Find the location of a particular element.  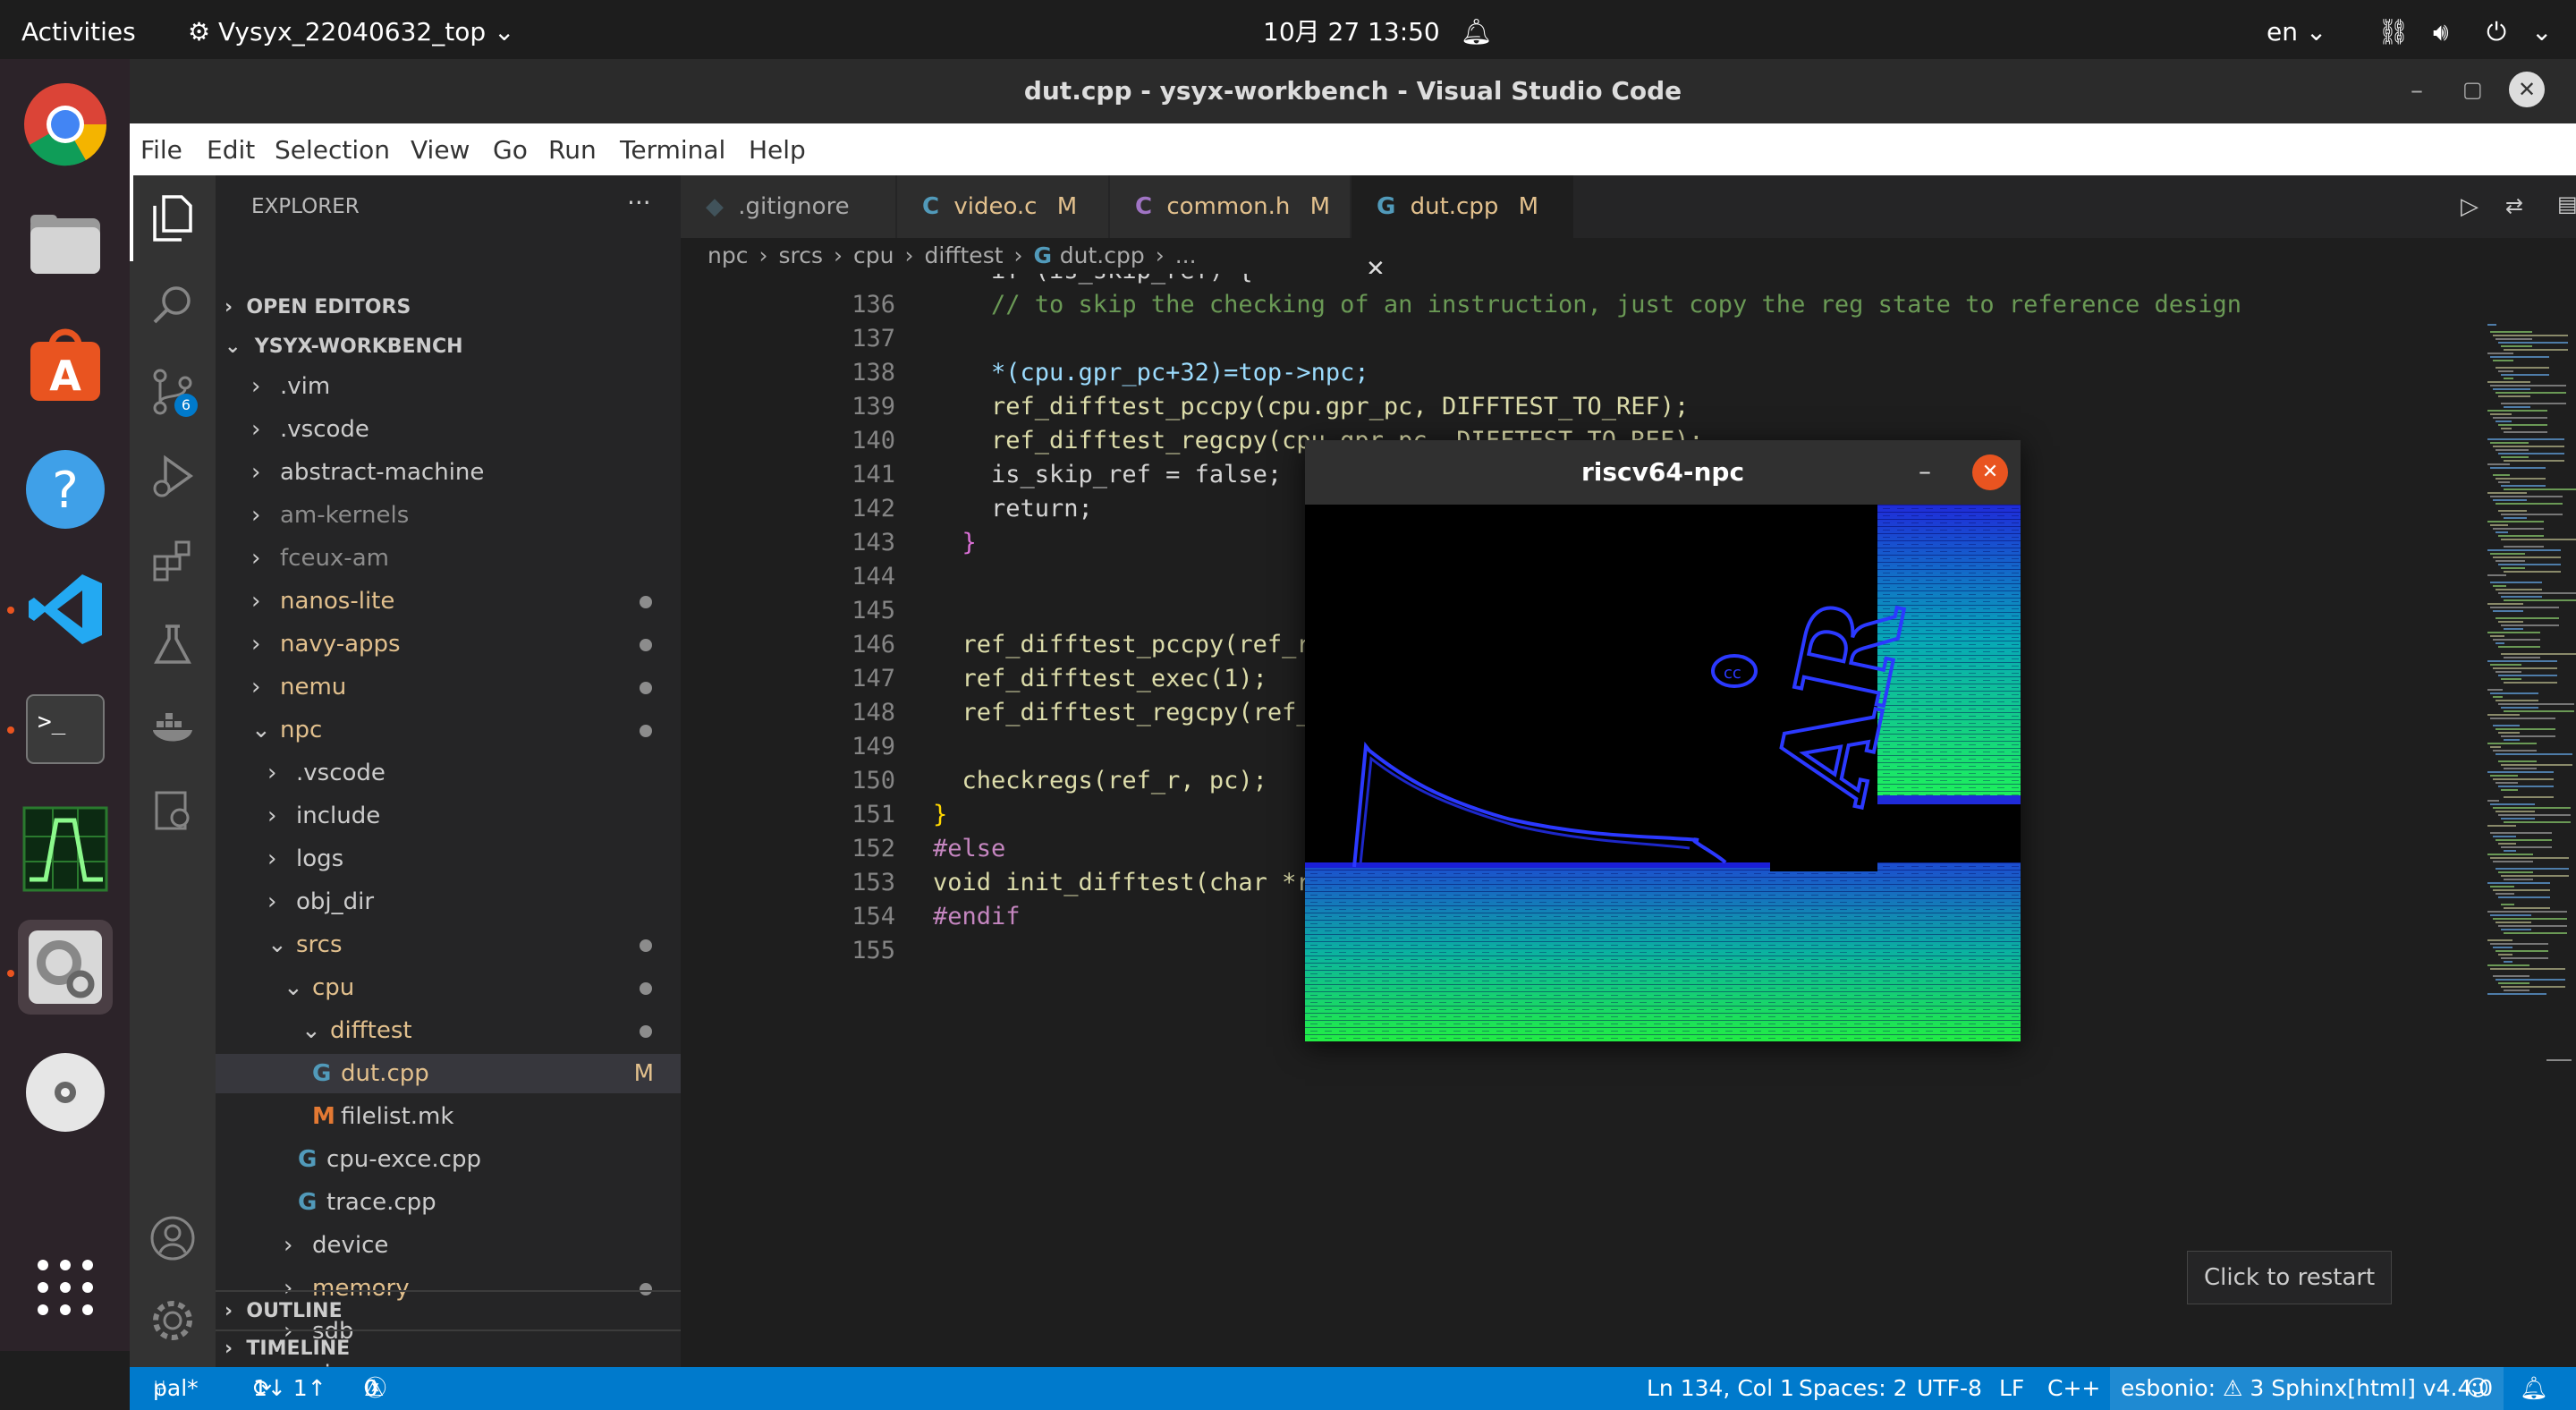

activities-button: Activities is located at coordinates (78, 29).